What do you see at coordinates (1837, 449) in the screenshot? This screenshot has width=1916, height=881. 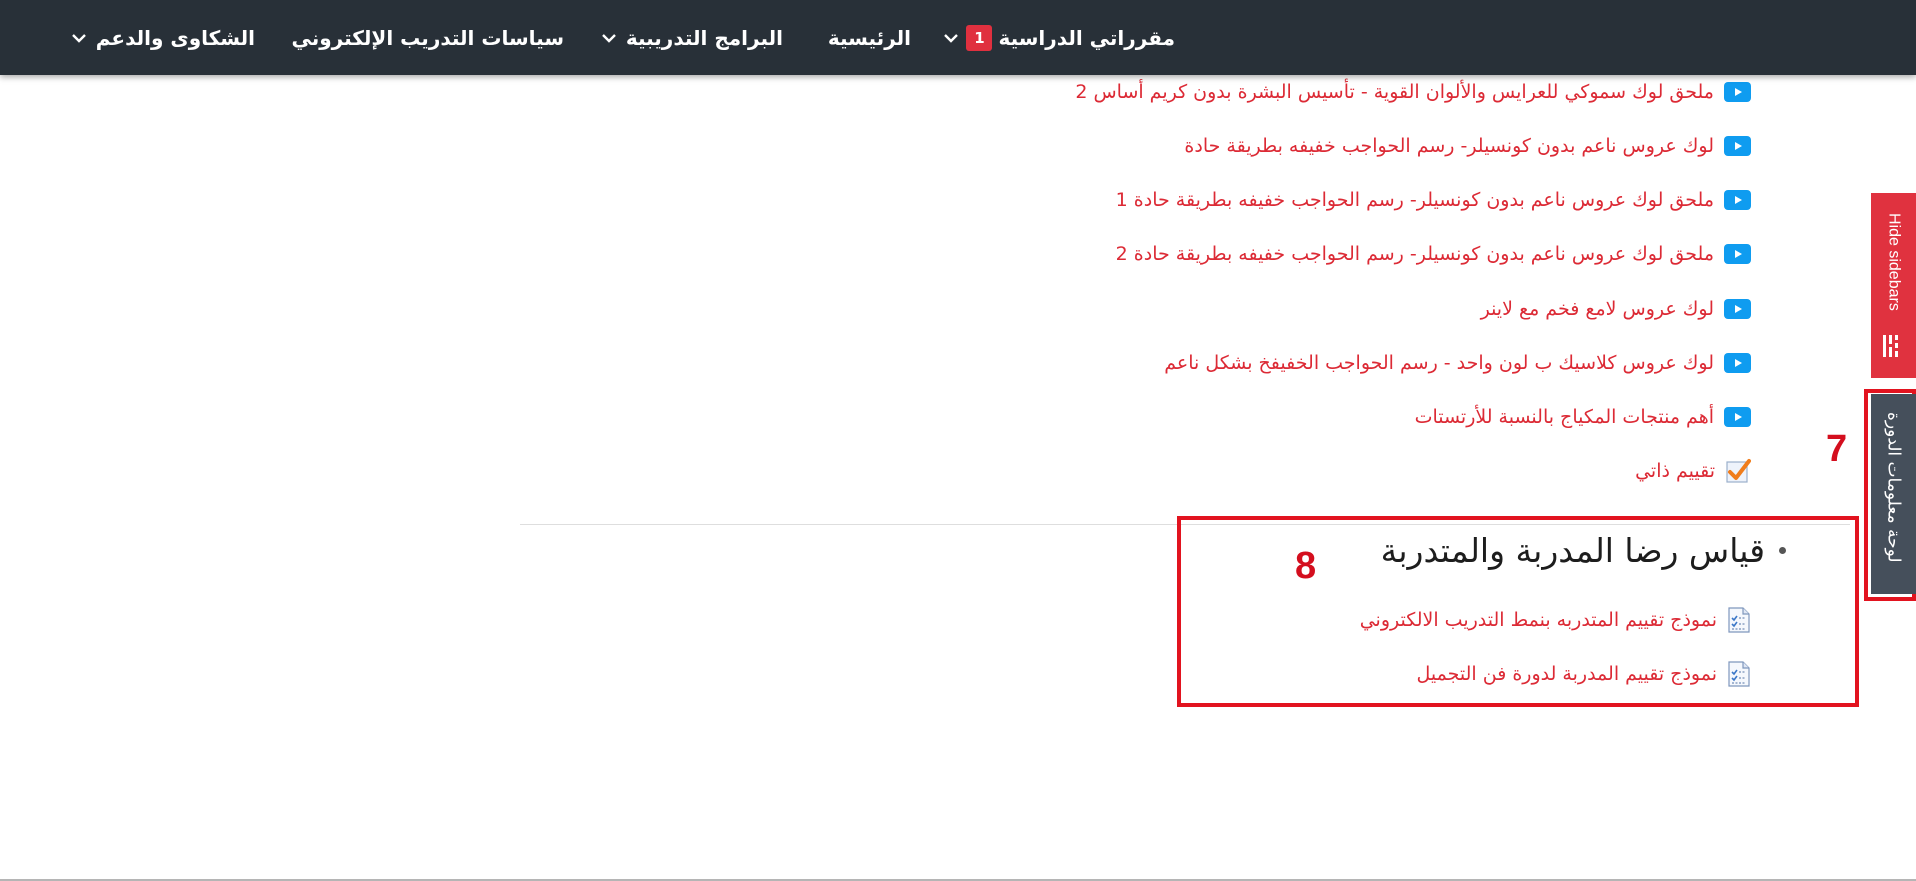 I see `annotation-number-7: 7` at bounding box center [1837, 449].